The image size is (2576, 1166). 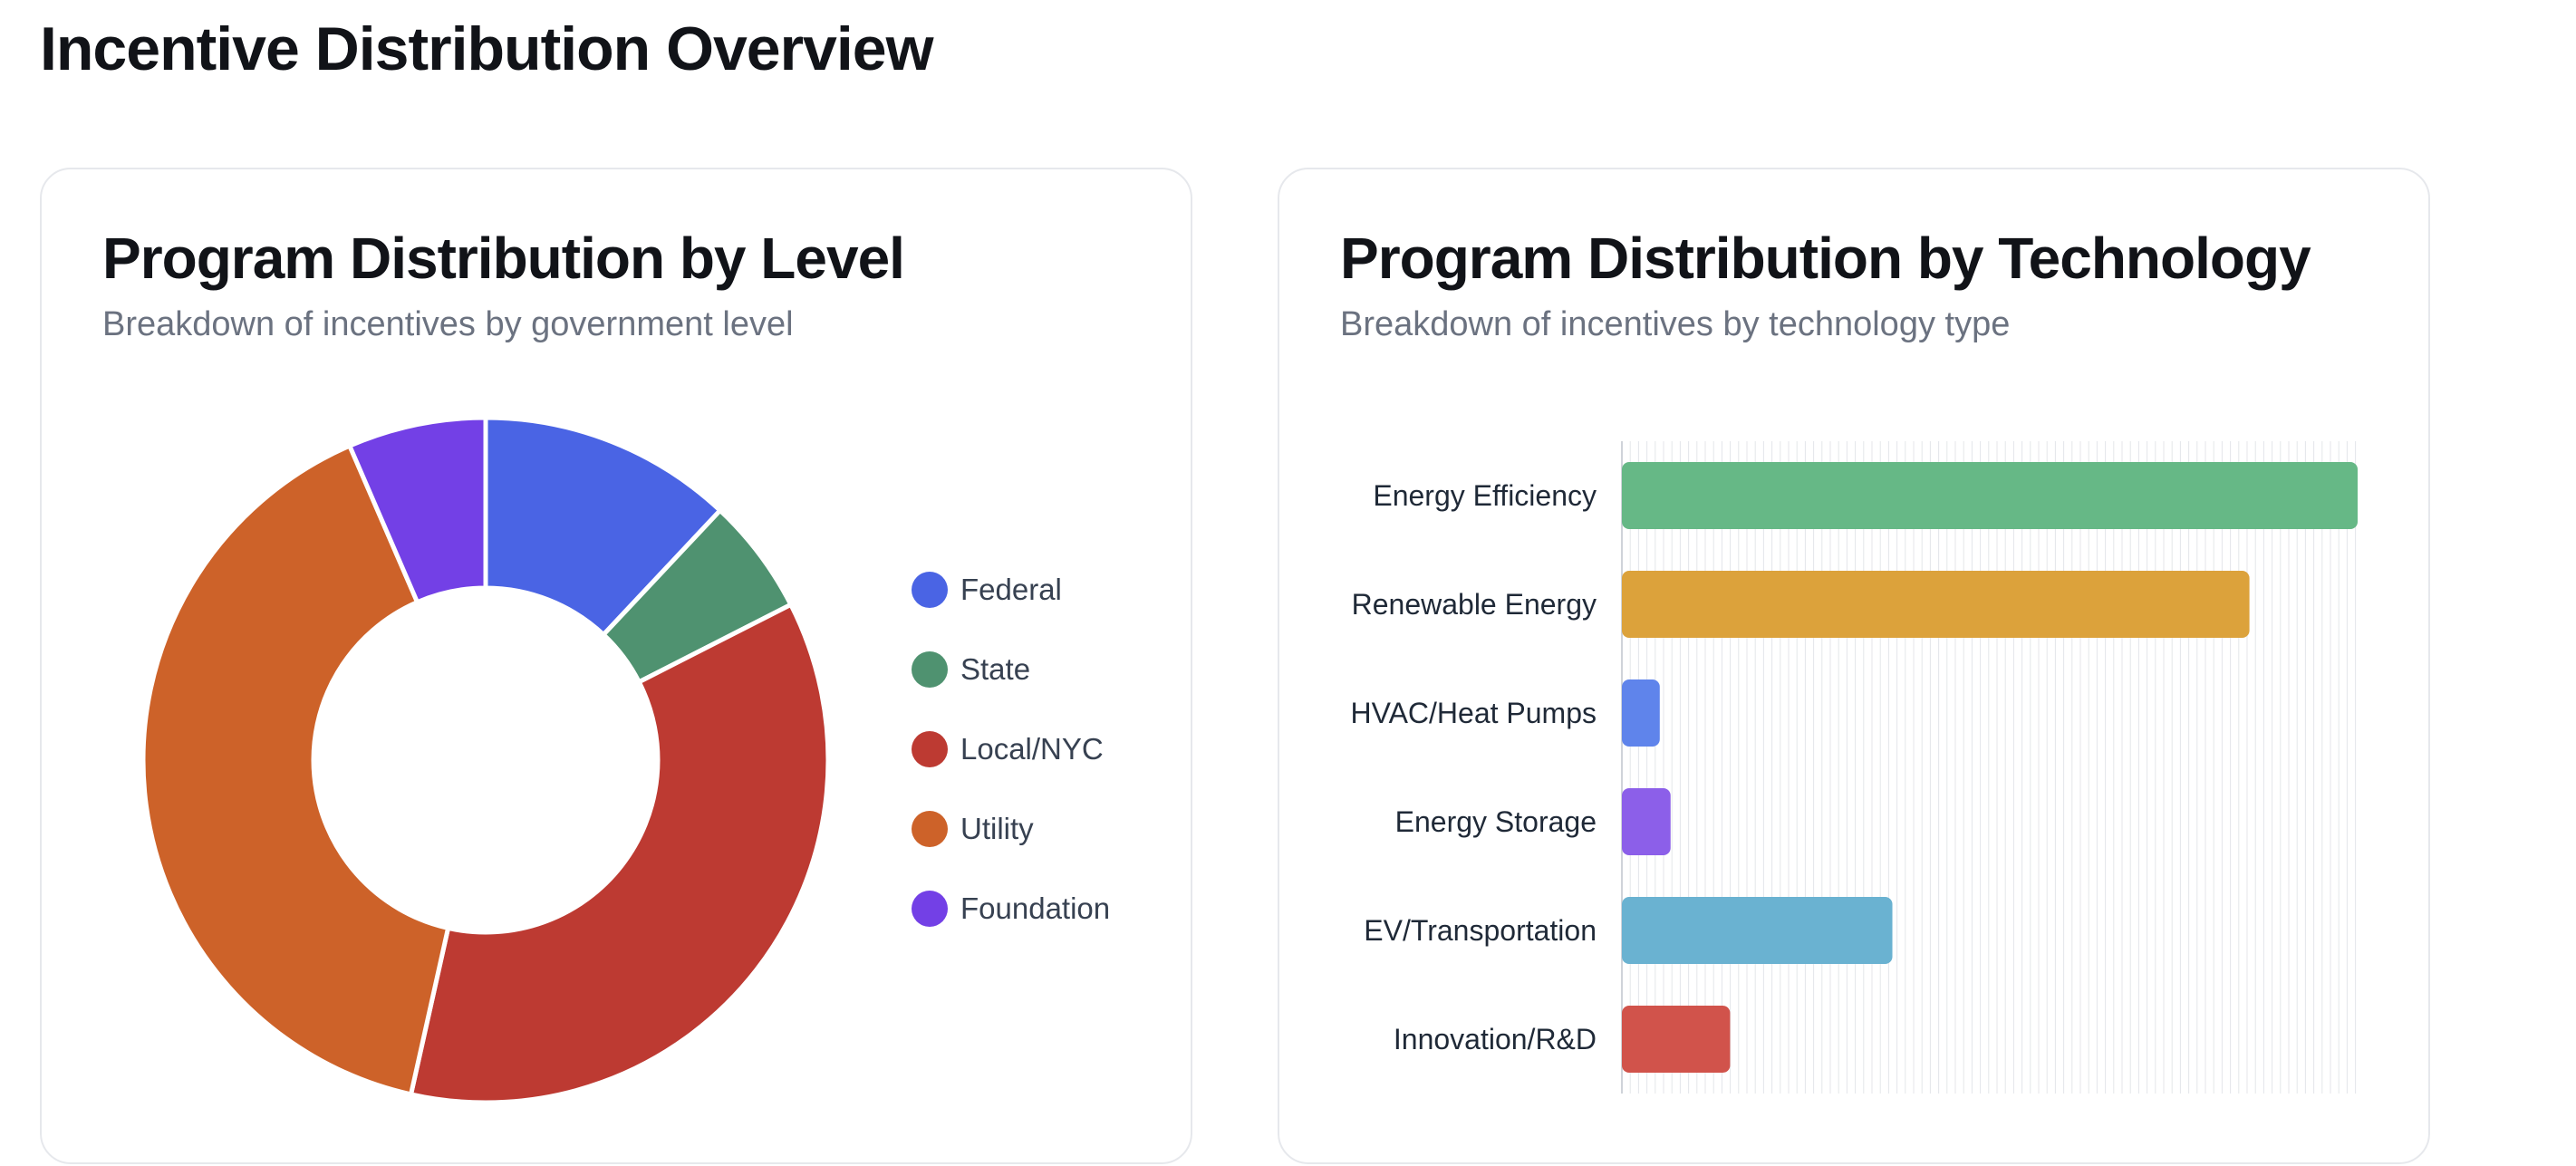 I want to click on legend-item-state: State, so click(x=1011, y=670).